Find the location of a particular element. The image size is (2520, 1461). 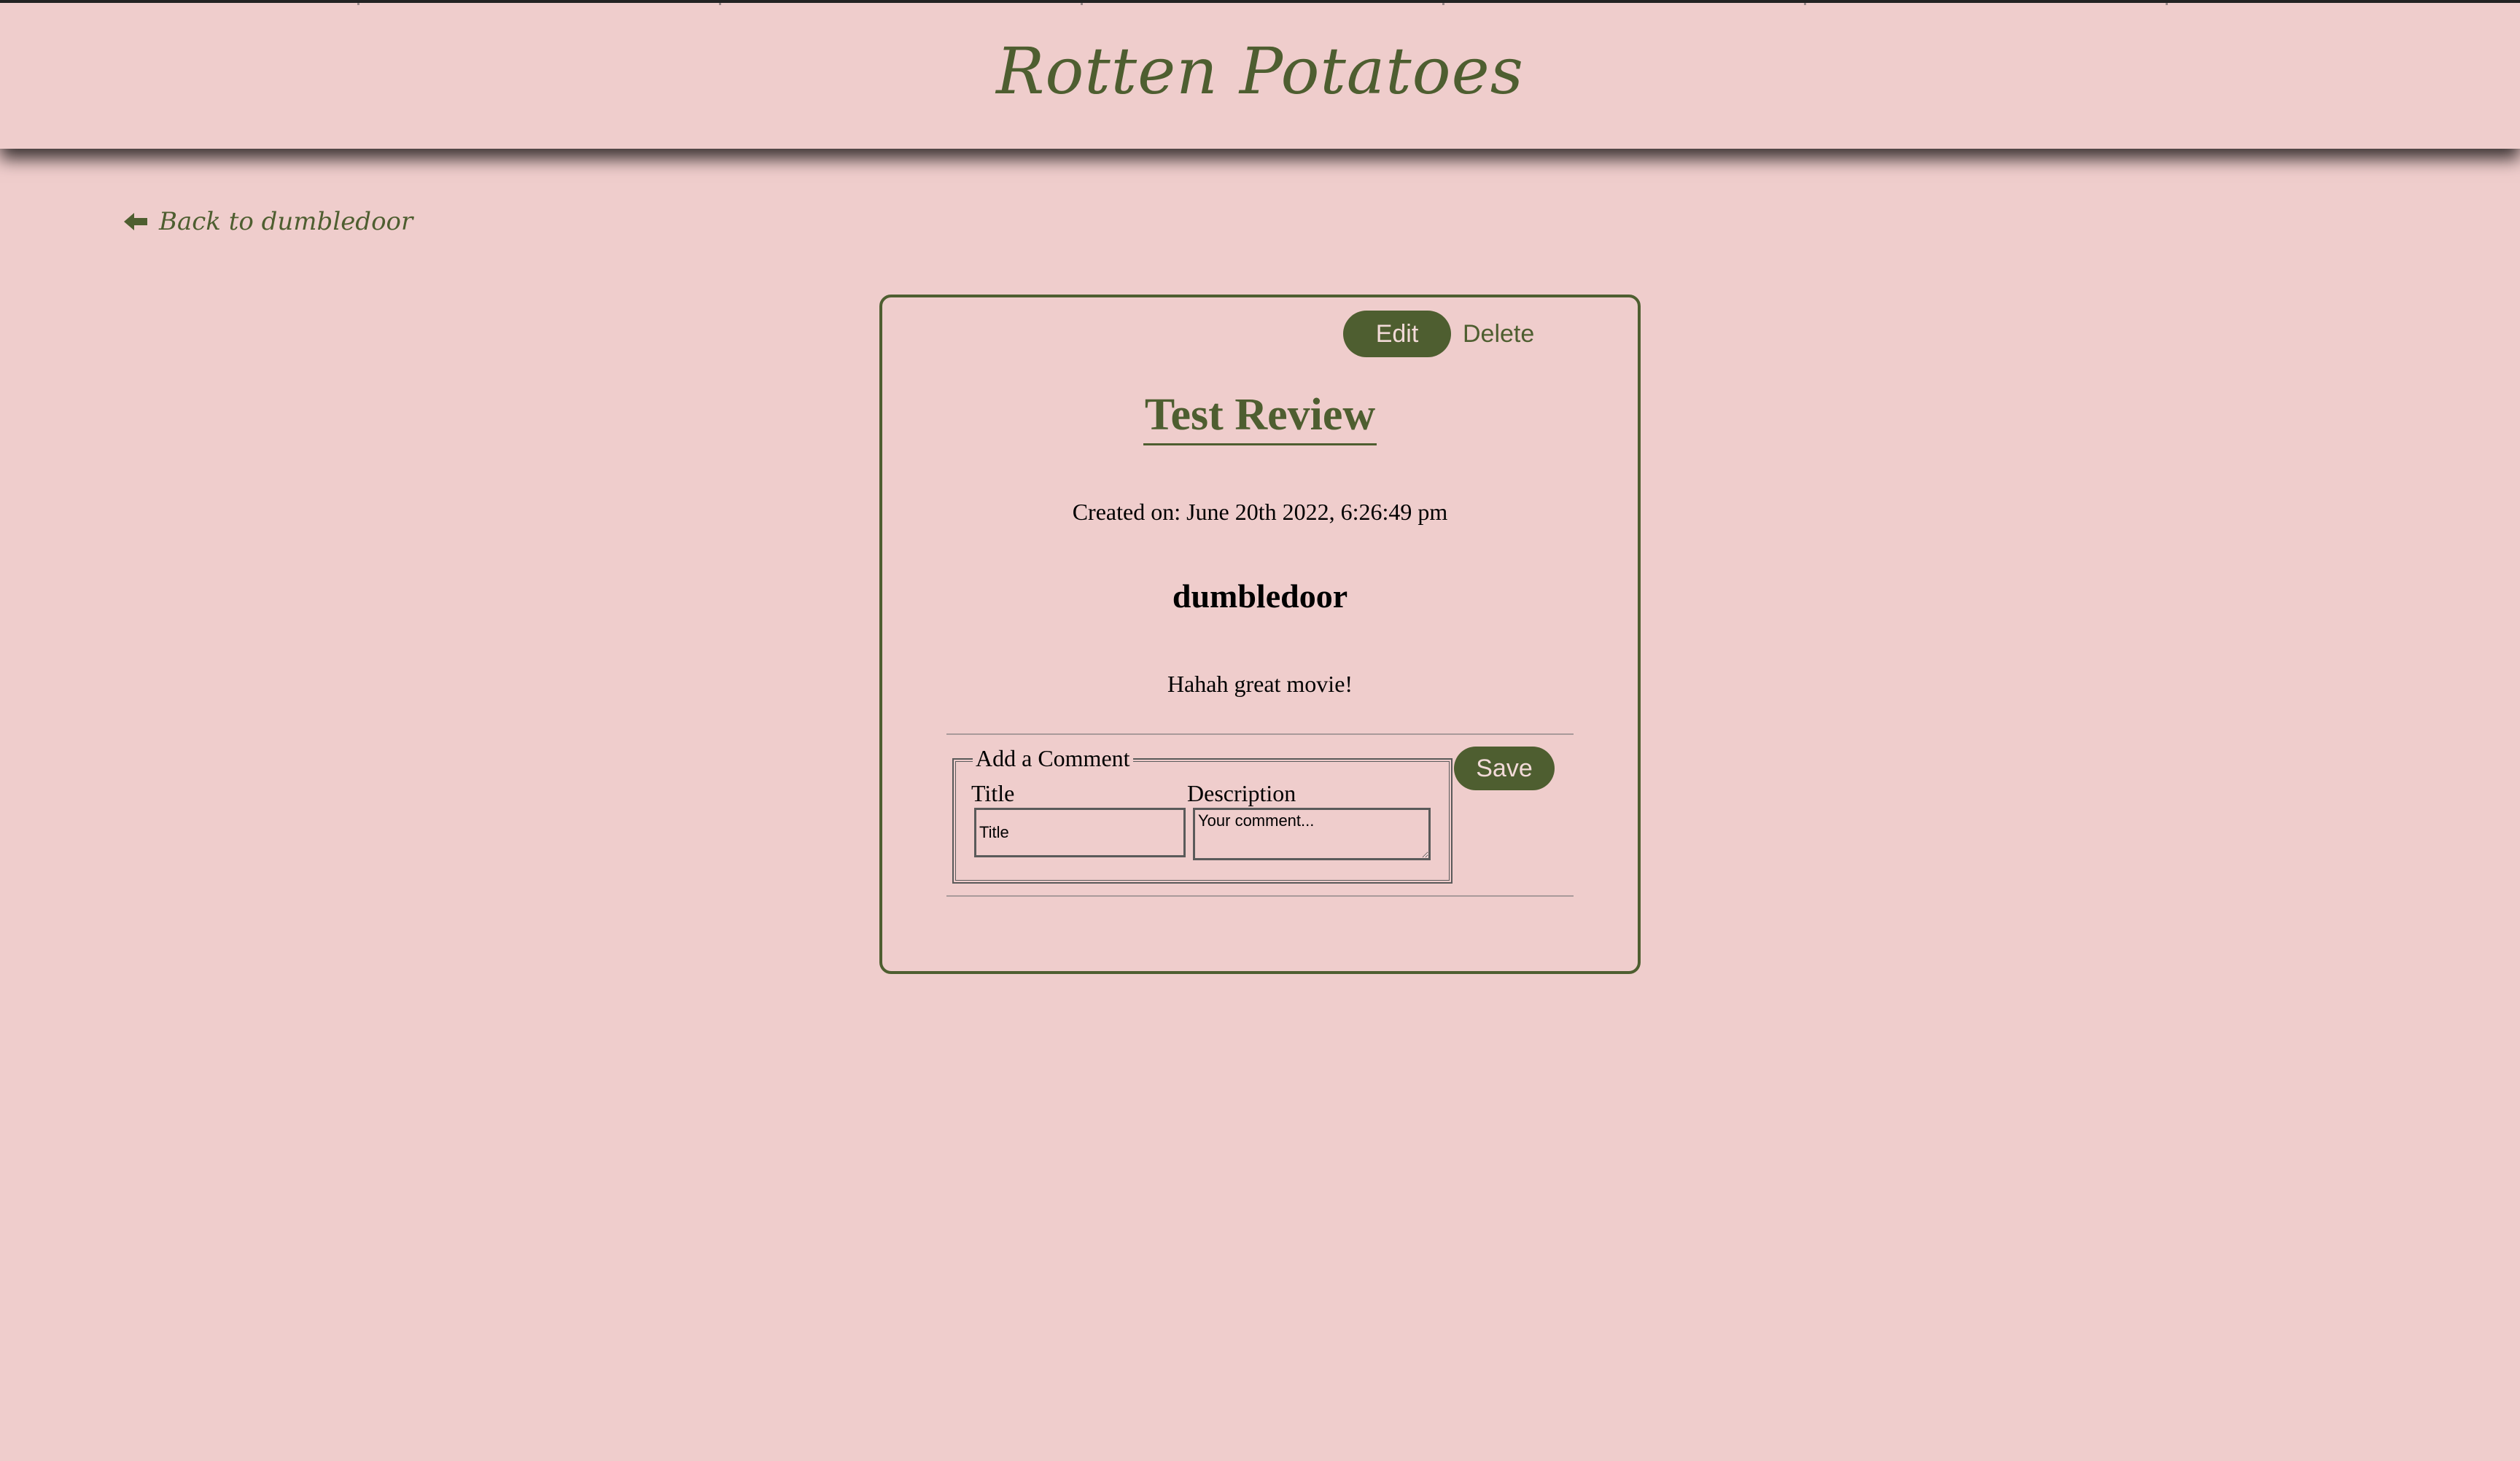

comment-fieldset: Add a Comment Title Description is located at coordinates (1202, 814).